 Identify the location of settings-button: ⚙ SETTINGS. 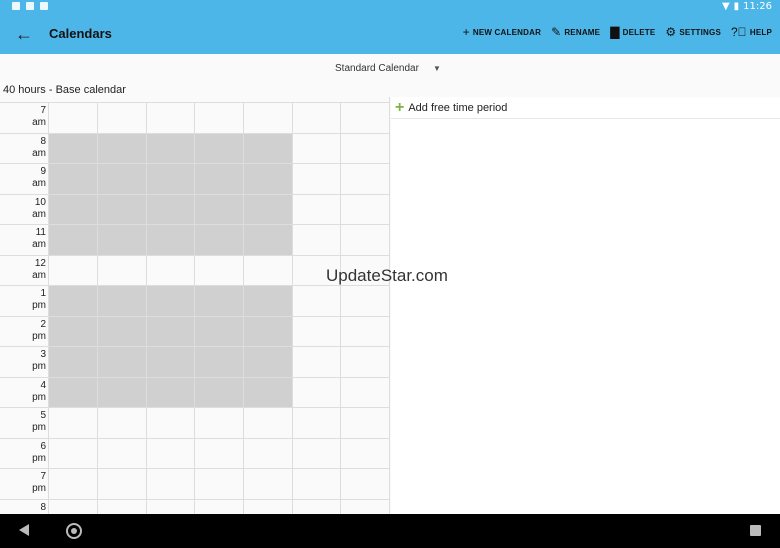
(693, 32).